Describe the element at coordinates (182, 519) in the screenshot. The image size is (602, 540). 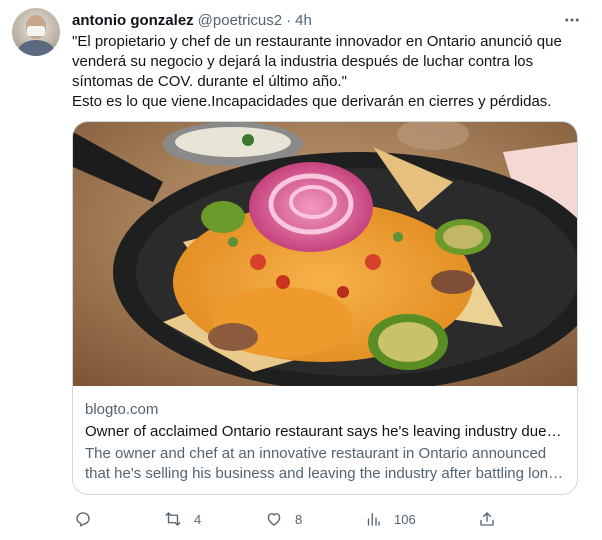
I see `retweet-button: 4` at that location.